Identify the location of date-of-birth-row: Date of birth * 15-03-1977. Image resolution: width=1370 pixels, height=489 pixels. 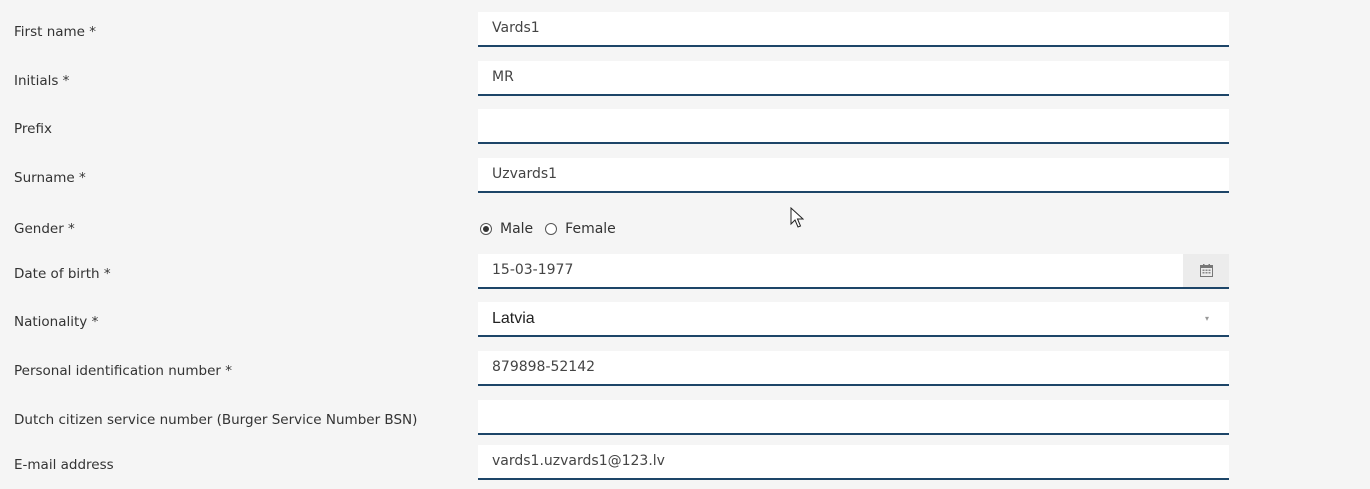
(685, 274).